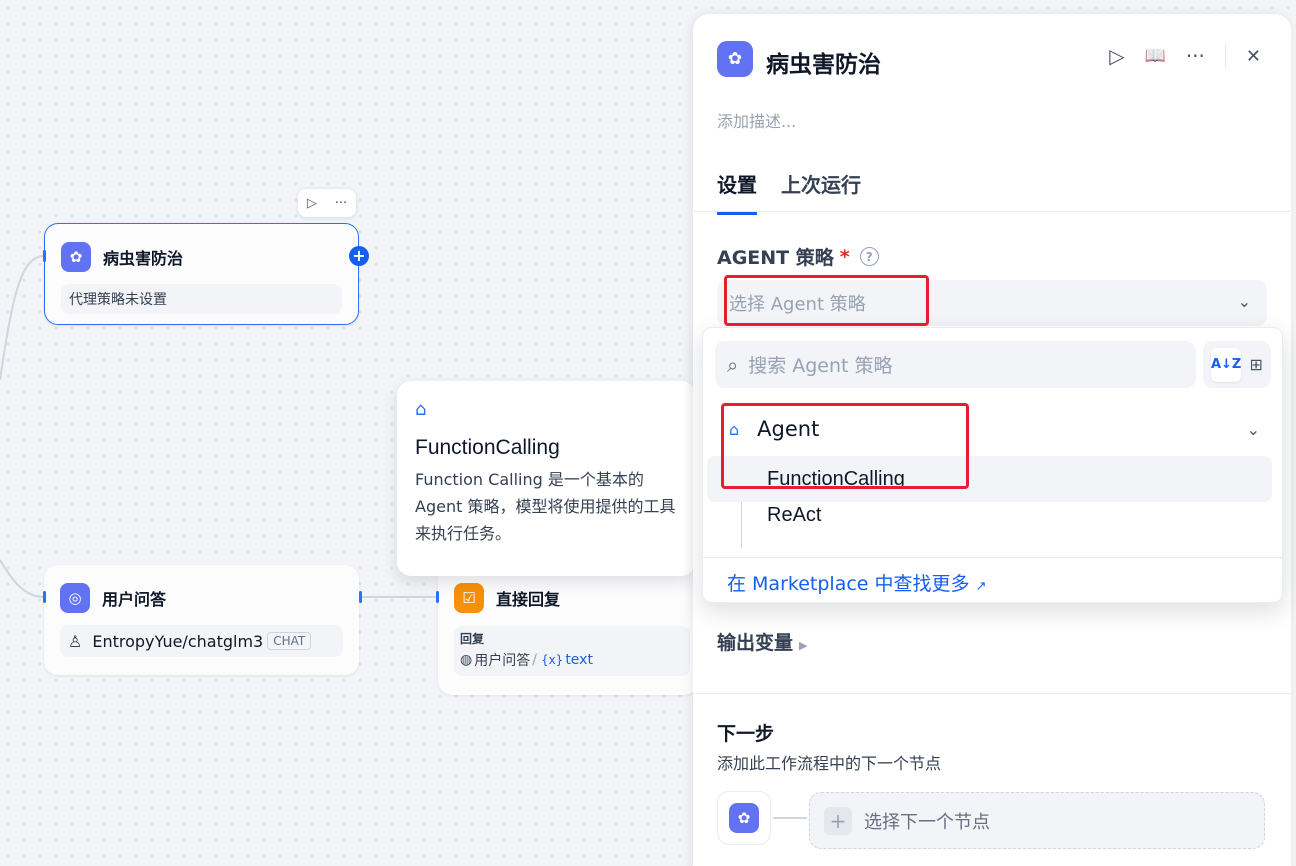 This screenshot has width=1296, height=866. I want to click on search-icon: ⌕, so click(733, 364).